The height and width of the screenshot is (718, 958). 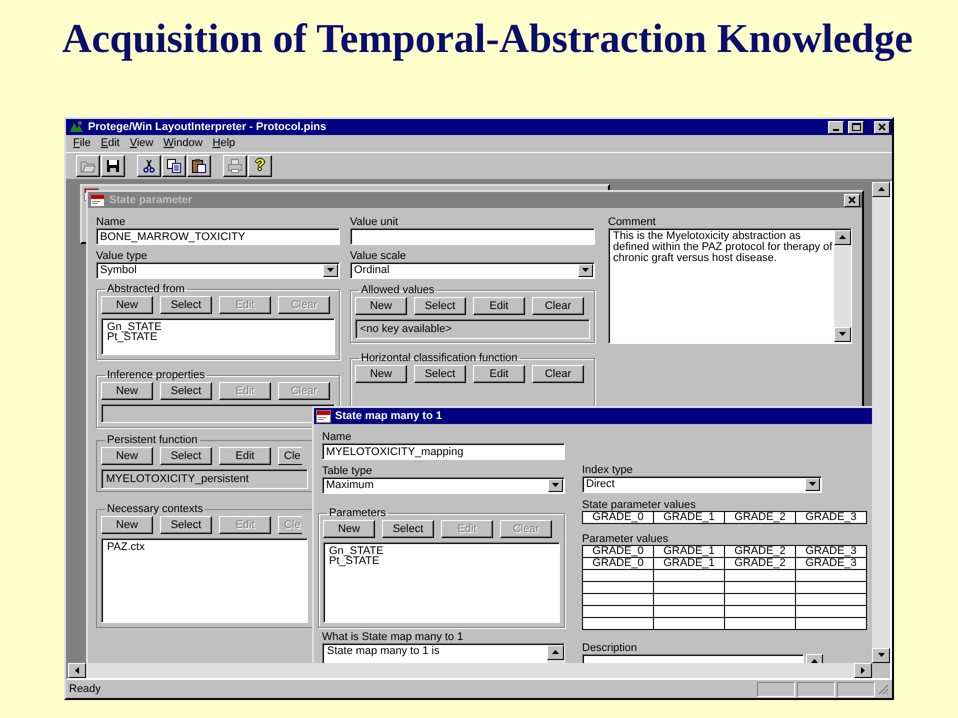 I want to click on horizontal-scrollbar, so click(x=479, y=670).